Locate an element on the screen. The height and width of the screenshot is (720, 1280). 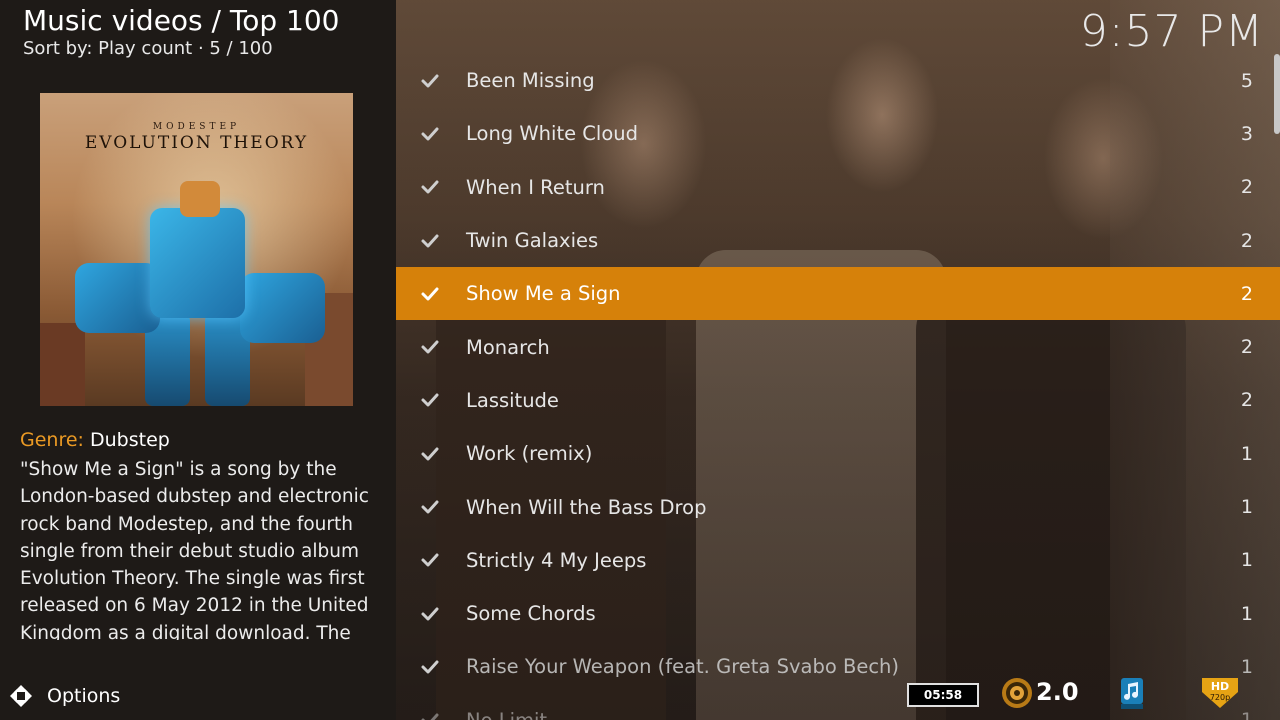
speaker-icon is located at coordinates (1017, 693).